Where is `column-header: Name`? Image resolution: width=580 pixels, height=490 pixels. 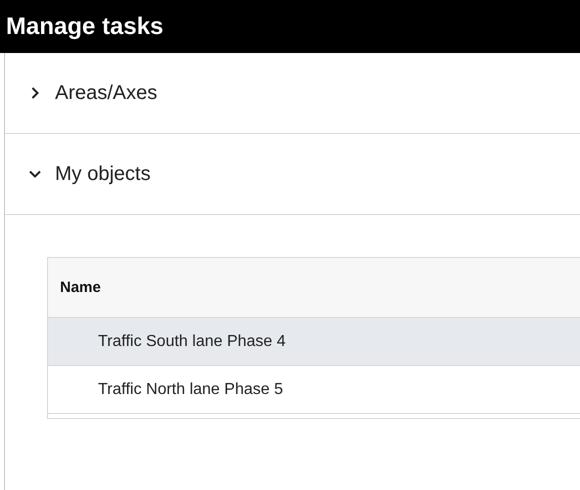
column-header: Name is located at coordinates (314, 288).